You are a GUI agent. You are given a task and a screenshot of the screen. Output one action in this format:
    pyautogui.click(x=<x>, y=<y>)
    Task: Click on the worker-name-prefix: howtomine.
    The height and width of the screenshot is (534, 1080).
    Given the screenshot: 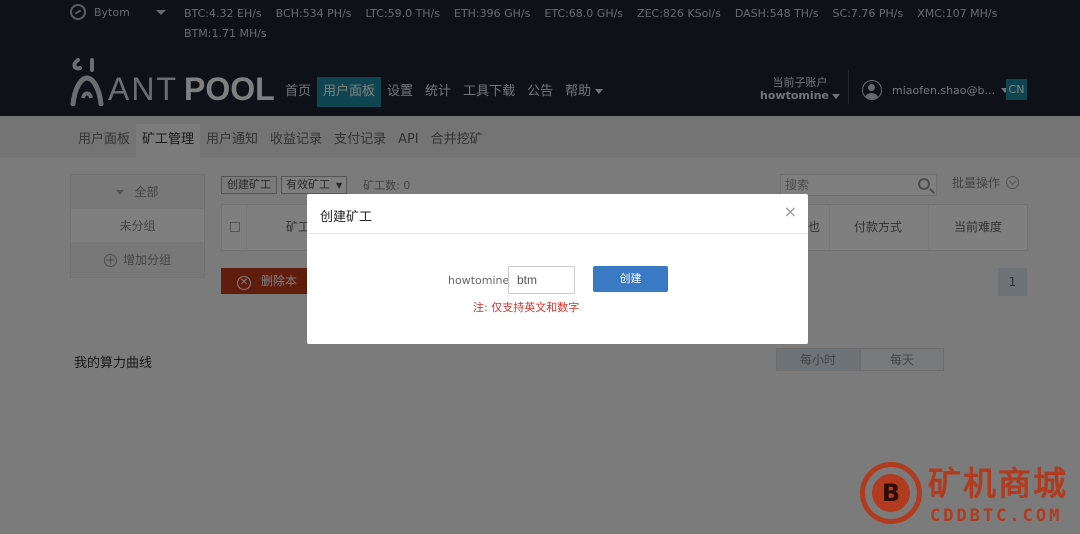 What is the action you would take?
    pyautogui.click(x=480, y=280)
    